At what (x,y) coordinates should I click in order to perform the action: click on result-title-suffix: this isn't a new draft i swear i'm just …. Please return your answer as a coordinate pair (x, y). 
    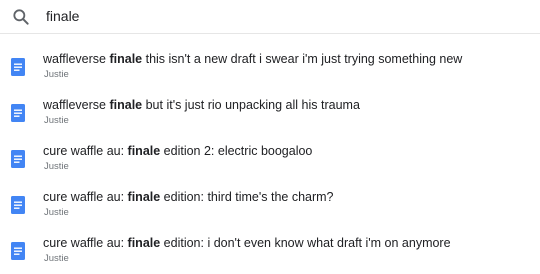
    Looking at the image, I should click on (302, 59).